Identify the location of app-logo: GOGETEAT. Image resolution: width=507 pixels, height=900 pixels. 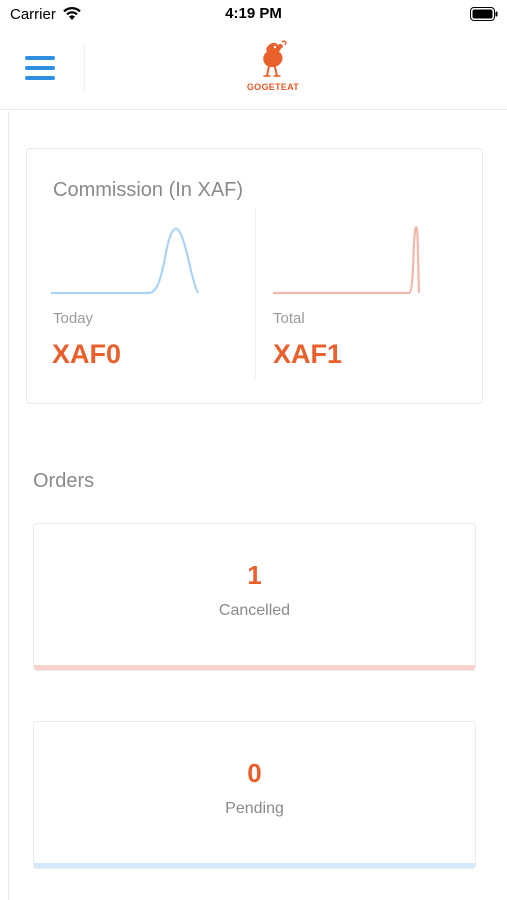
(273, 68).